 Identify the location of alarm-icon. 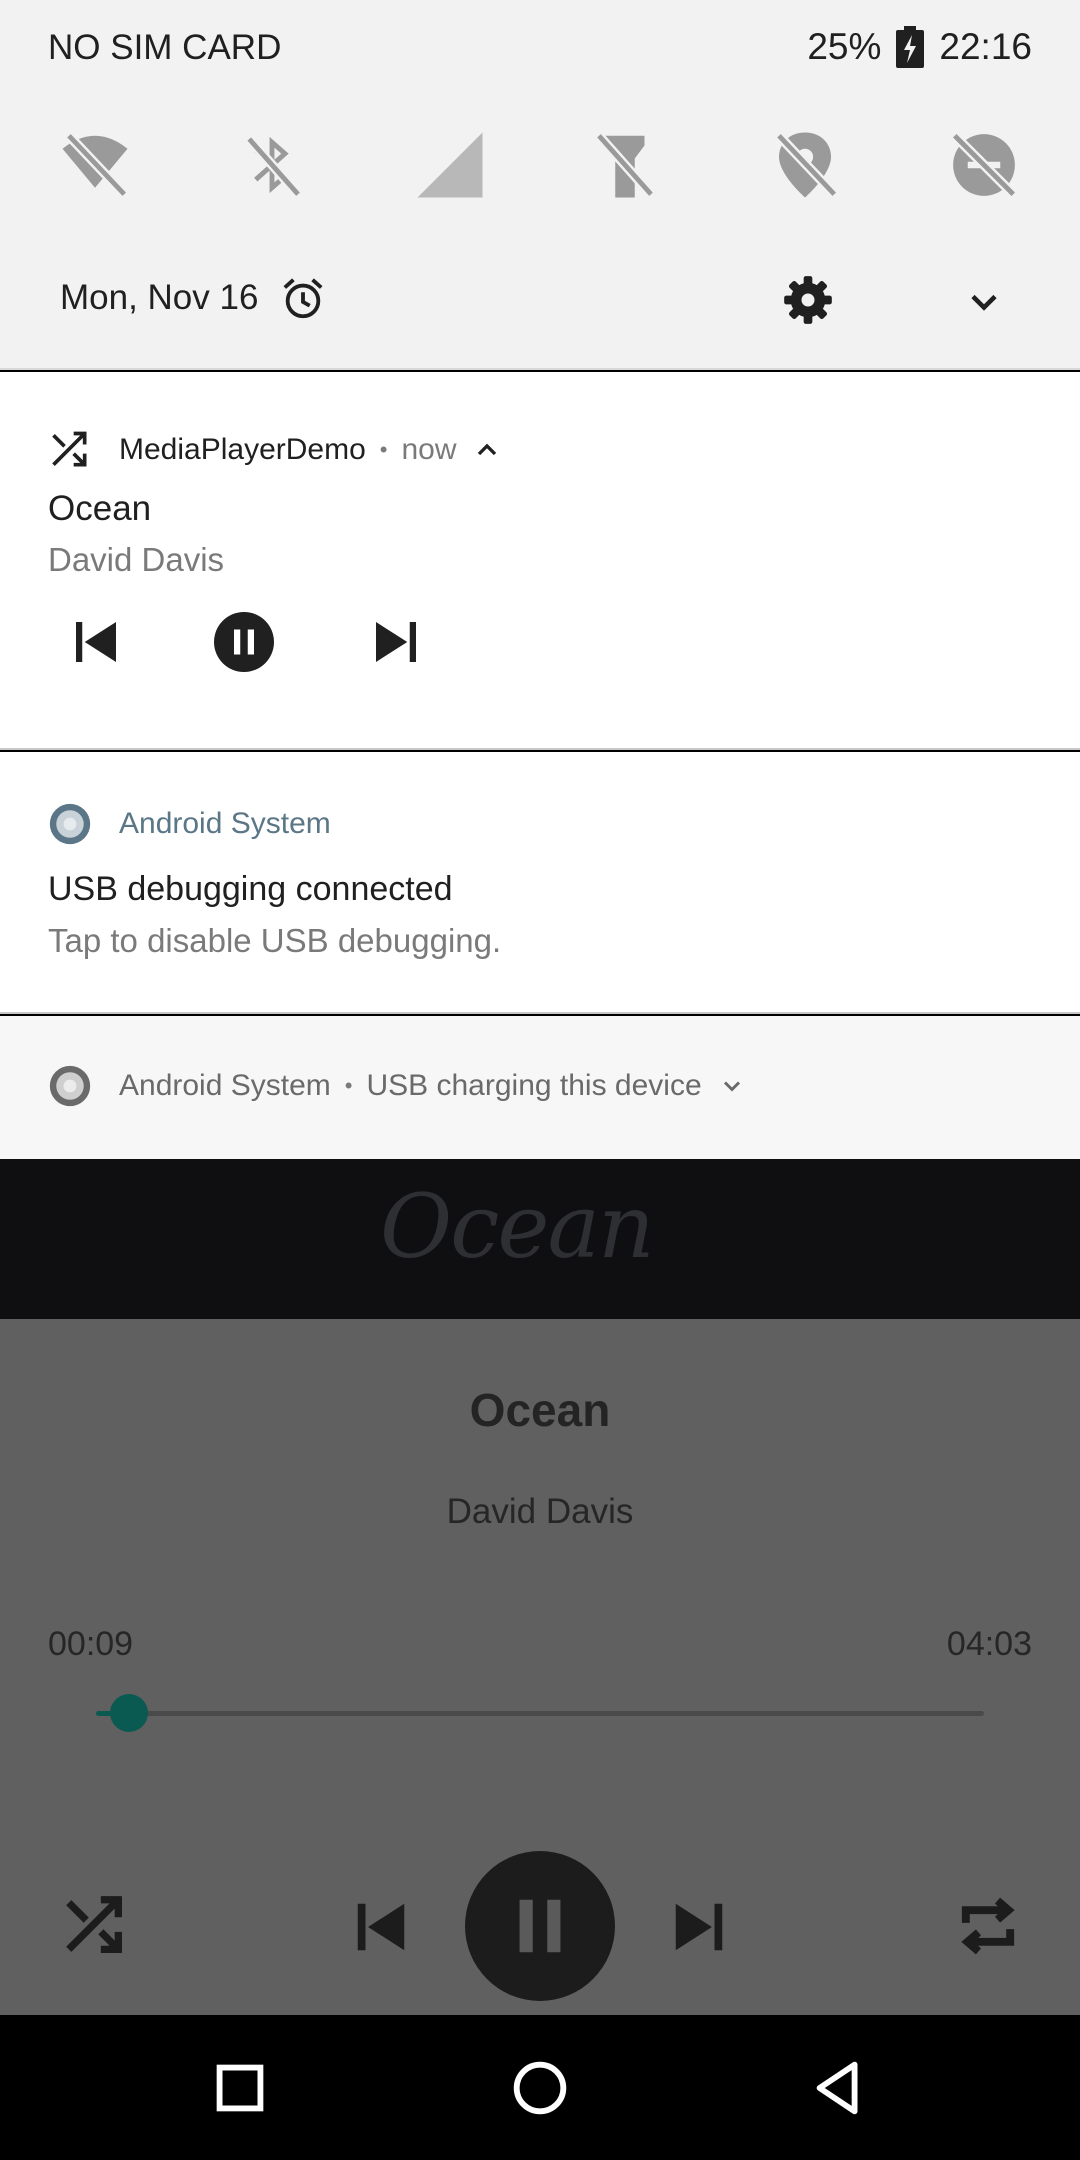
(303, 299).